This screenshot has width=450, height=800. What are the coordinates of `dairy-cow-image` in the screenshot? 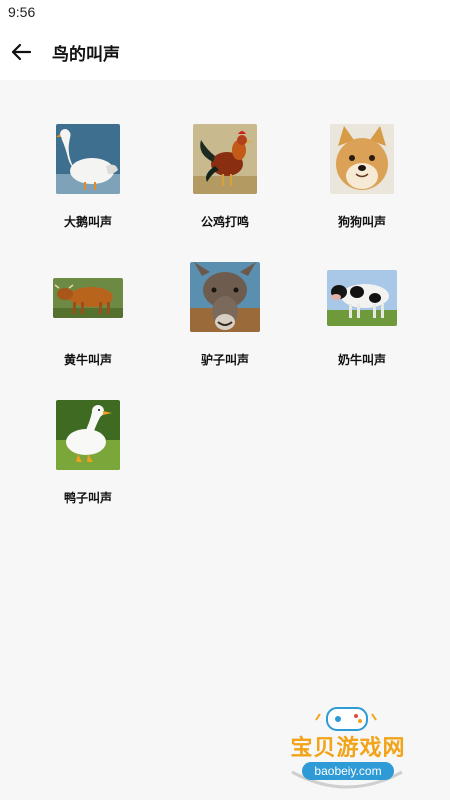 It's located at (362, 298).